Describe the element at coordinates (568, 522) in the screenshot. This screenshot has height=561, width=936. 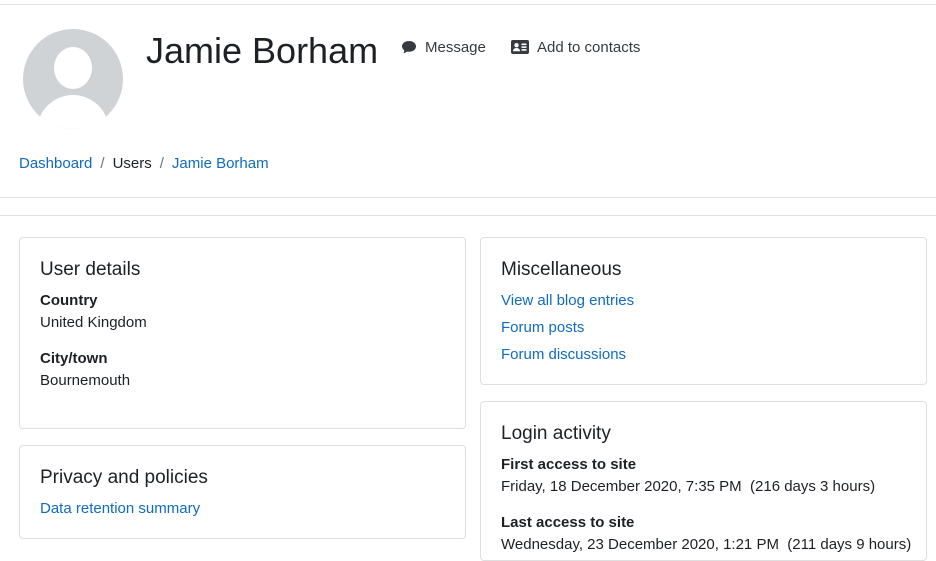
I see `last-access-label: Last access to site` at that location.